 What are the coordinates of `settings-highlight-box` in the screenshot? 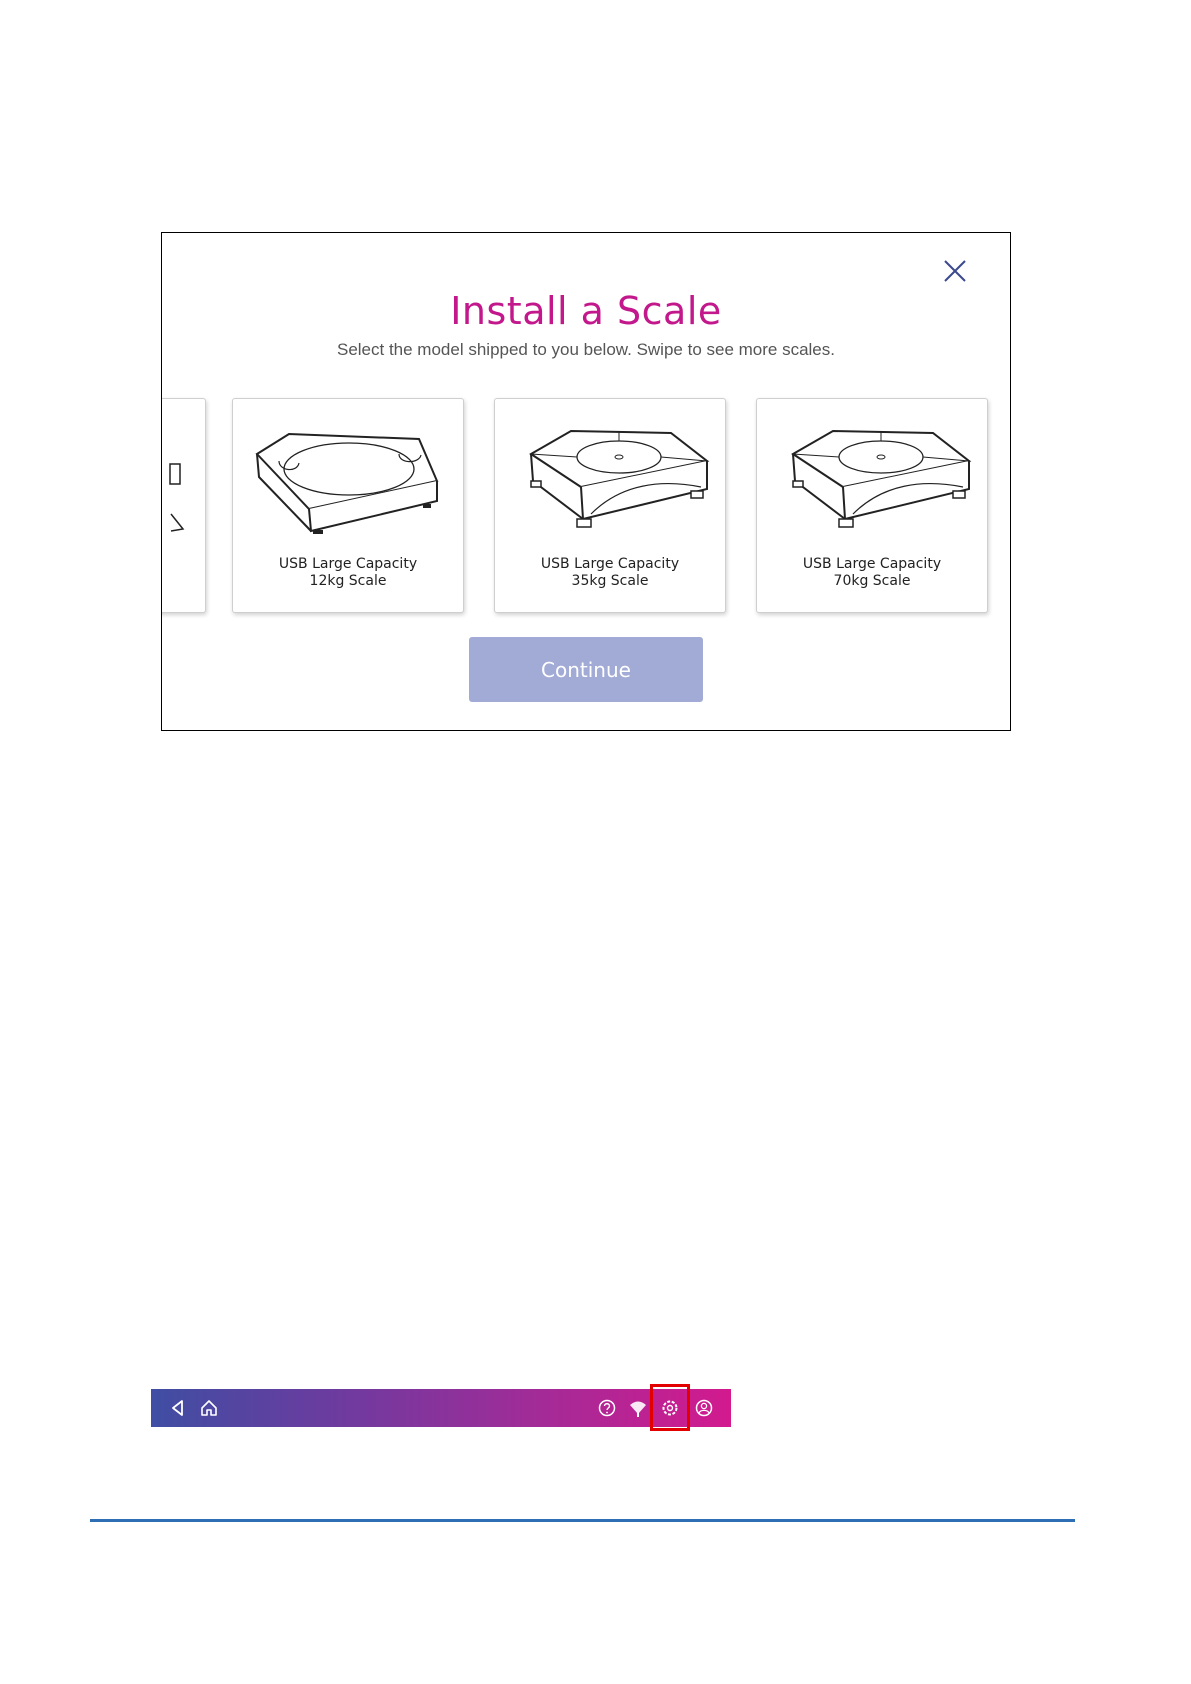 It's located at (670, 1407).